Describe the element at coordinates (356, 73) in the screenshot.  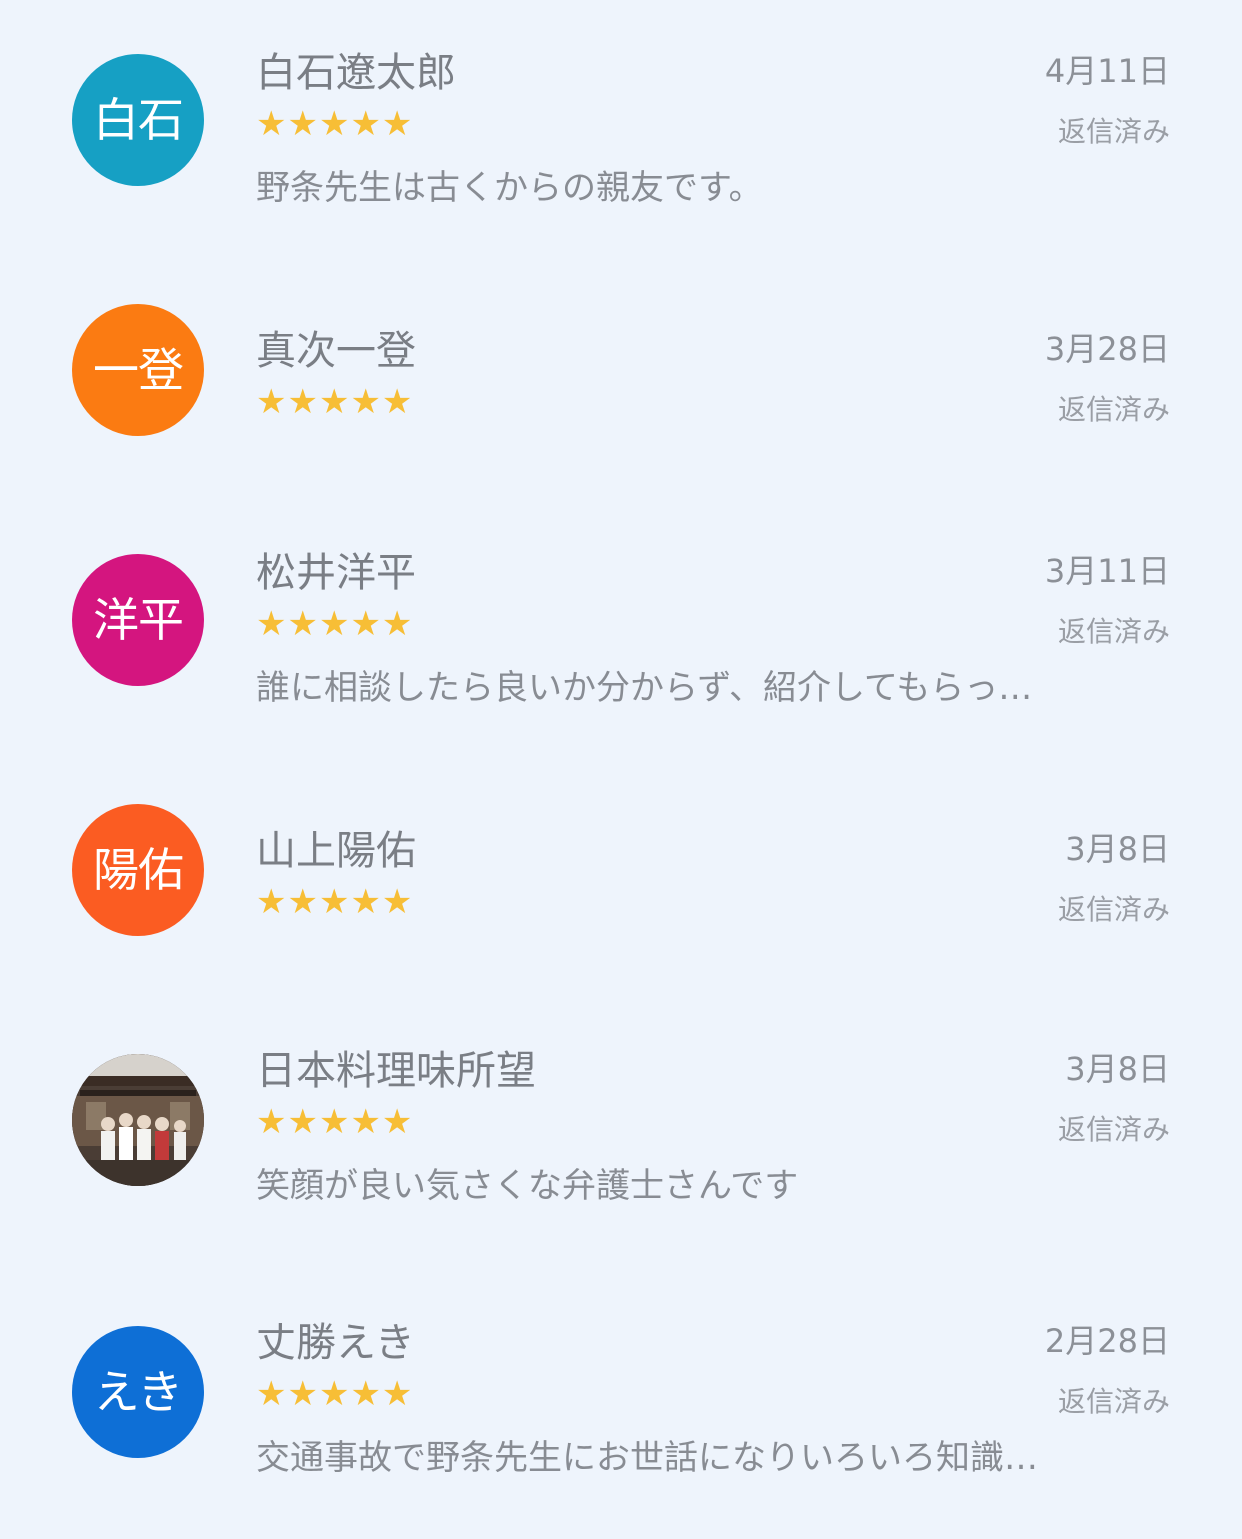
I see `reviewer-name: 白石遼太郎` at that location.